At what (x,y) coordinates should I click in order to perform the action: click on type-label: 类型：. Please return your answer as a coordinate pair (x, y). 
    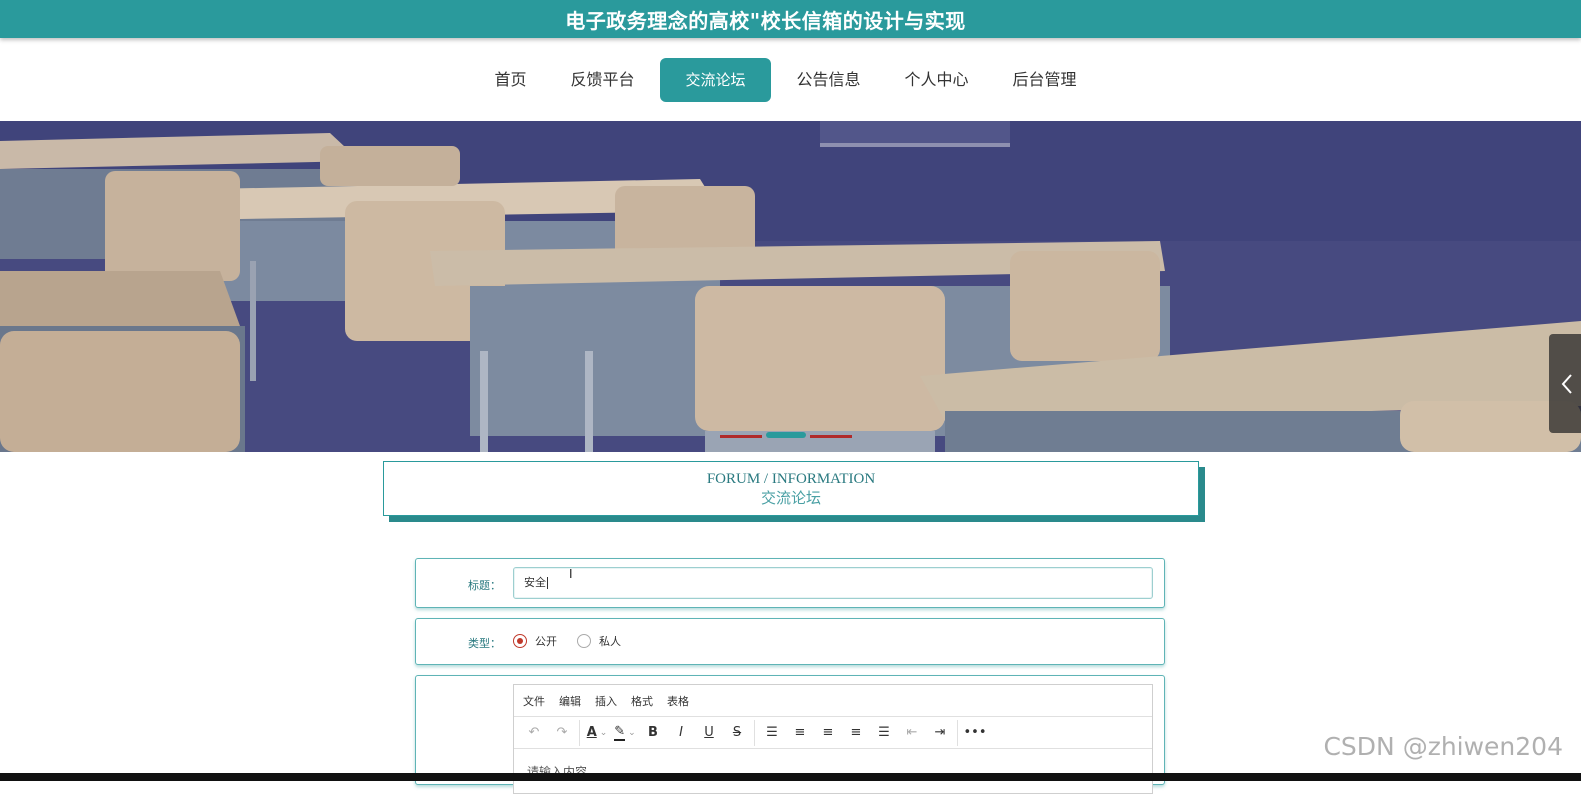
    Looking at the image, I should click on (484, 643).